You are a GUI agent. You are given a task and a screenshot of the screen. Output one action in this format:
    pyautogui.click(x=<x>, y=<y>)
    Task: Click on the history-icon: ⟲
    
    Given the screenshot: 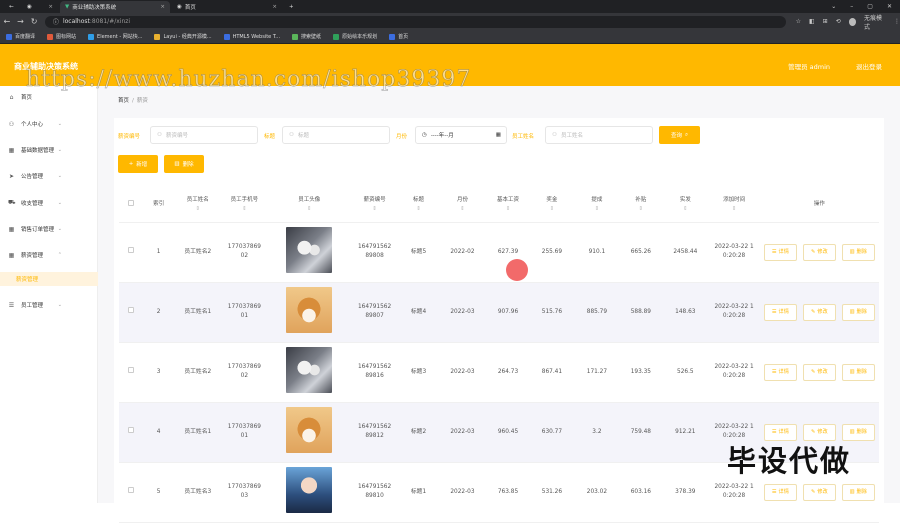 What is the action you would take?
    pyautogui.click(x=838, y=21)
    